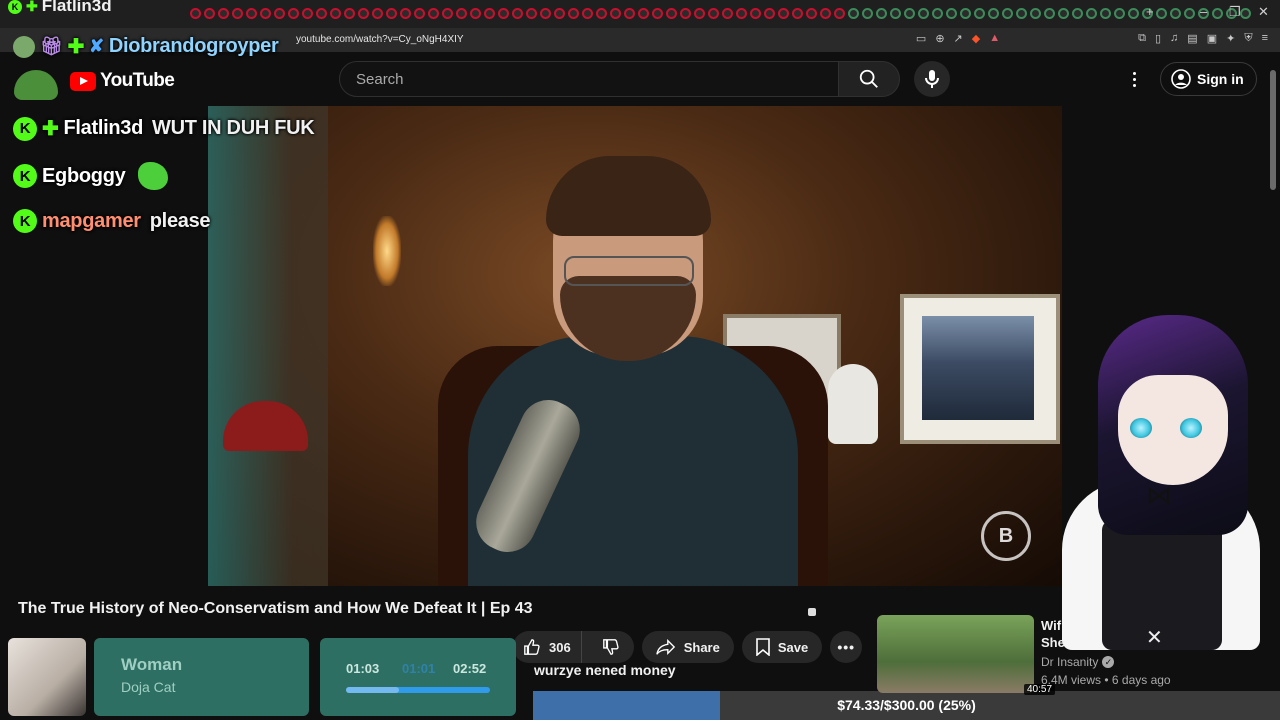  Describe the element at coordinates (1265, 38) in the screenshot. I see `menu-icon: ≡` at that location.